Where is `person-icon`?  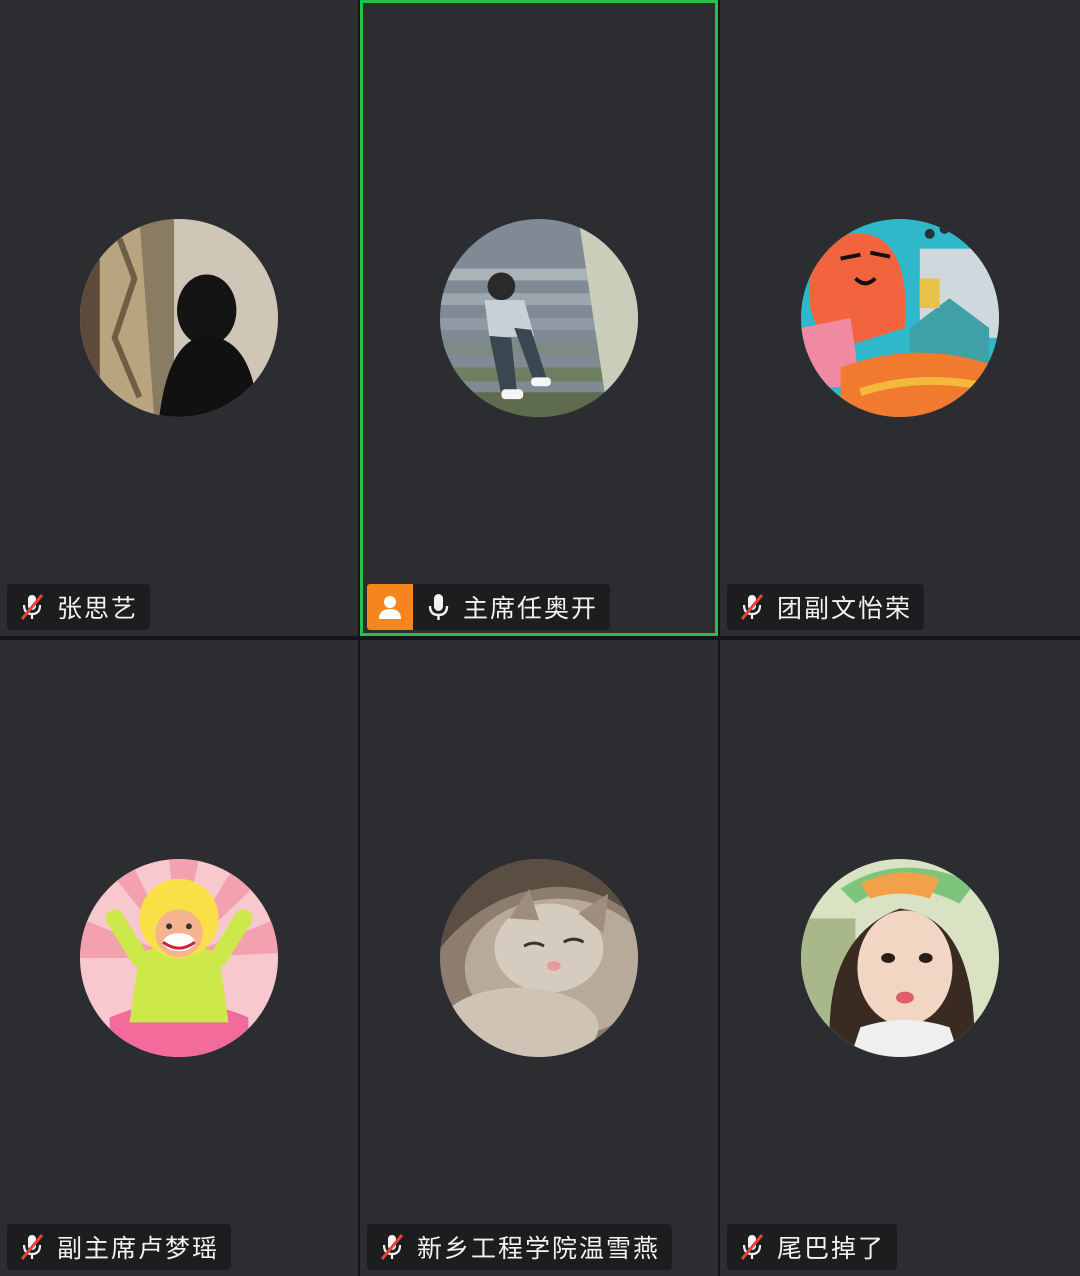 person-icon is located at coordinates (390, 607).